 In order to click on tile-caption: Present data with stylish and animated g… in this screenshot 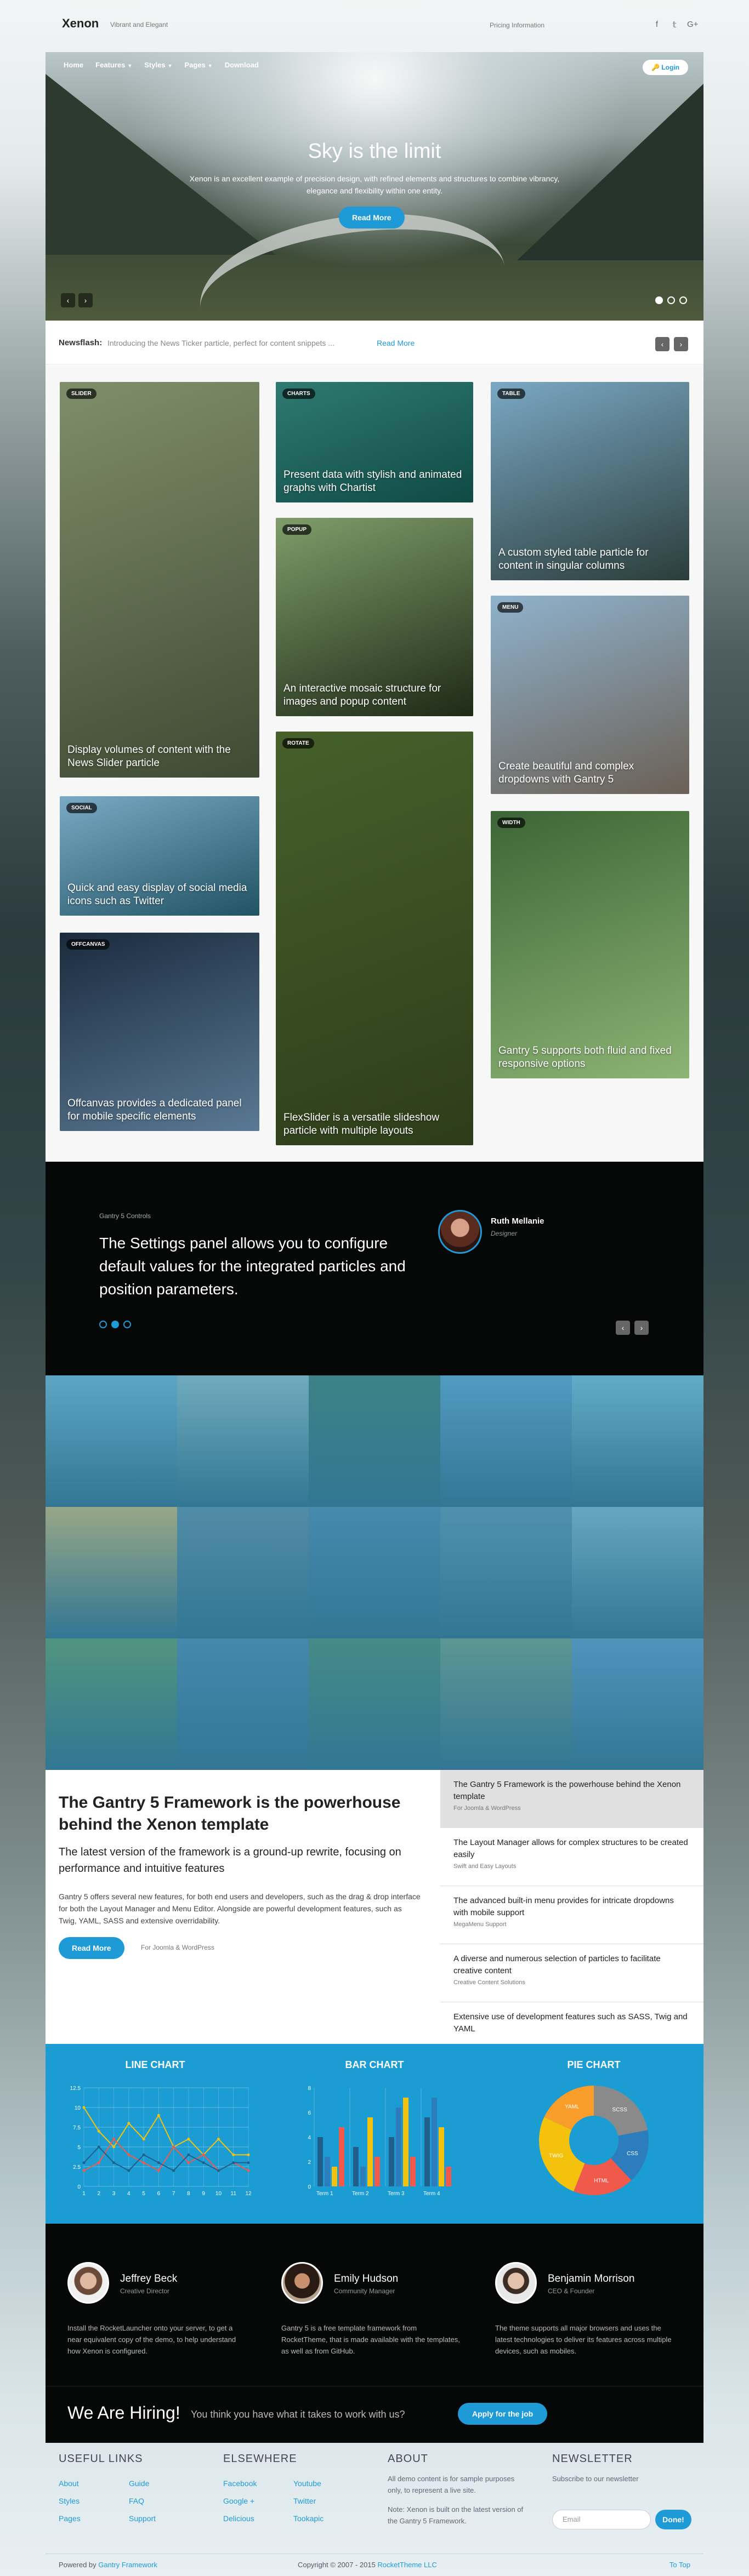, I will do `click(373, 482)`.